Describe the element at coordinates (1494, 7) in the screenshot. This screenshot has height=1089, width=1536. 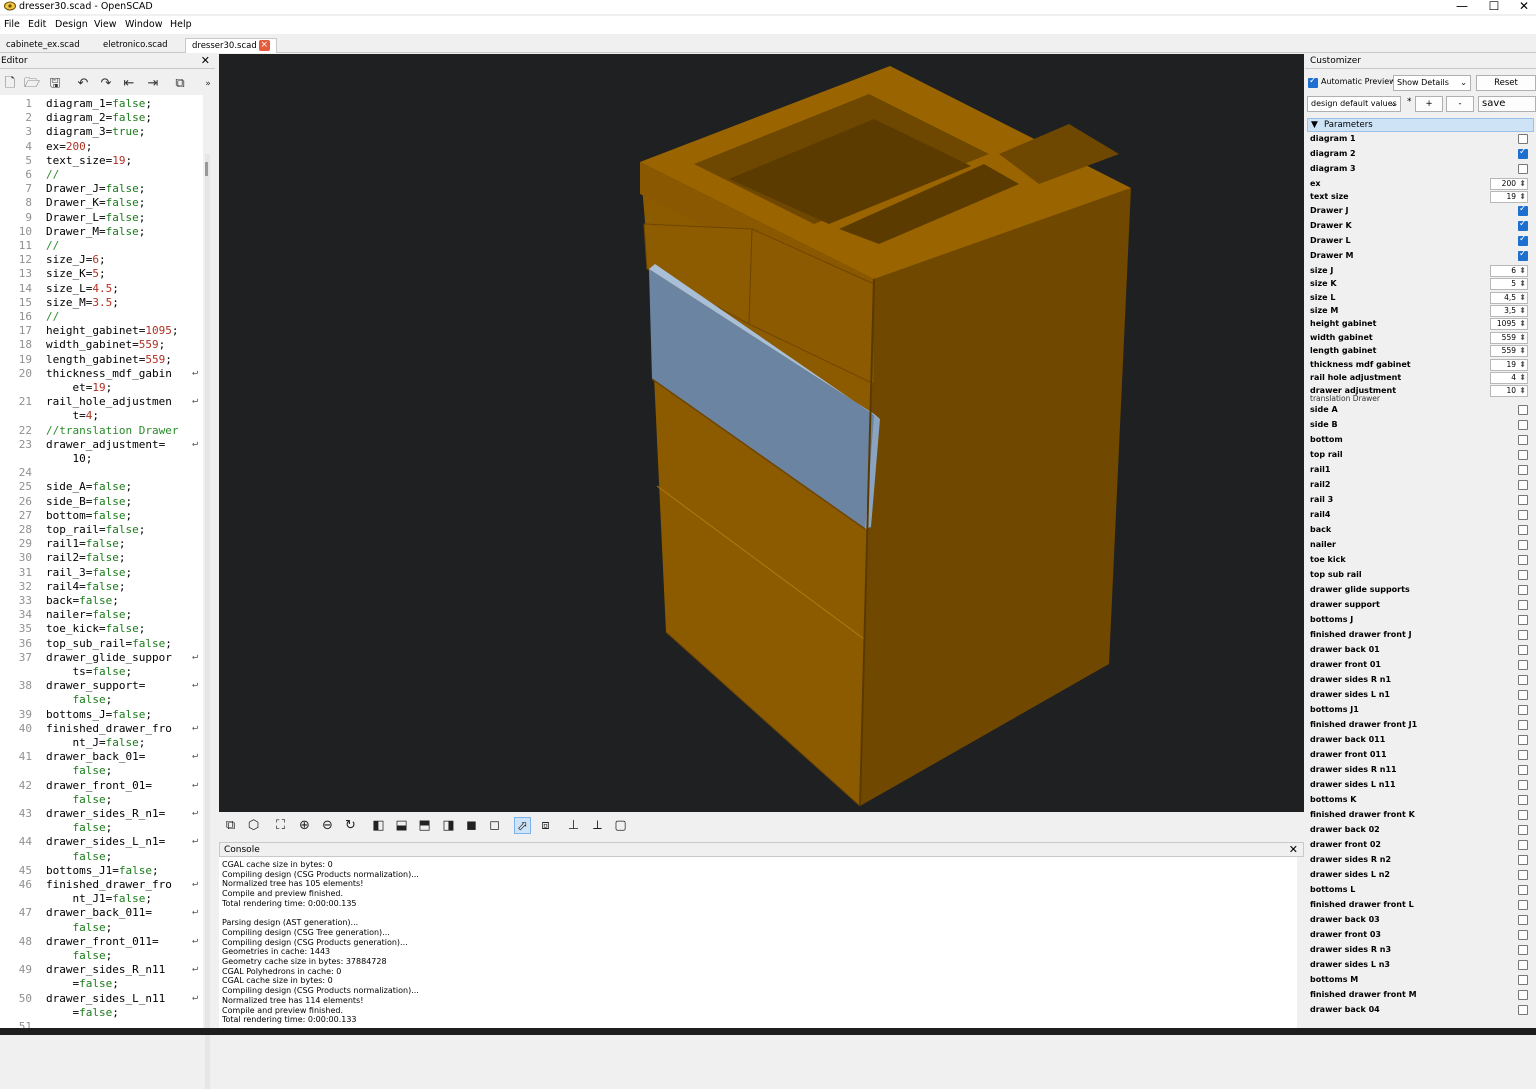
I see `maximize-button: ☐` at that location.